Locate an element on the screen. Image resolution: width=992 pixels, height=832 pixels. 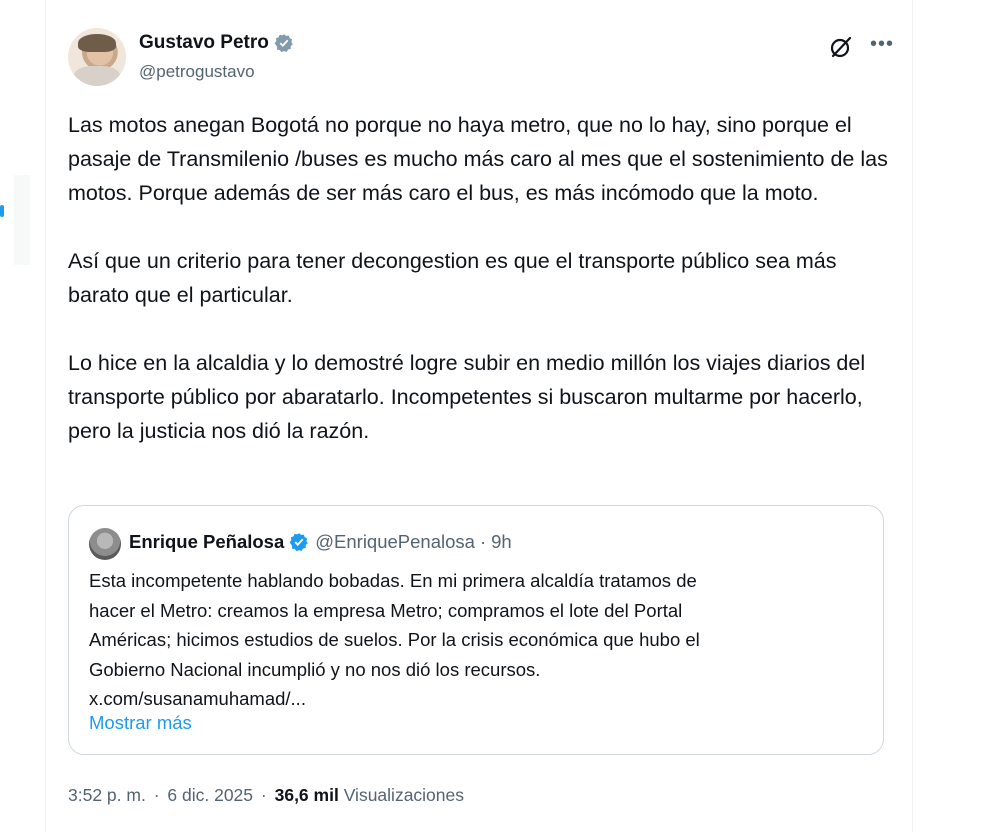
tweet-date: 6 dic. 2025 is located at coordinates (210, 795).